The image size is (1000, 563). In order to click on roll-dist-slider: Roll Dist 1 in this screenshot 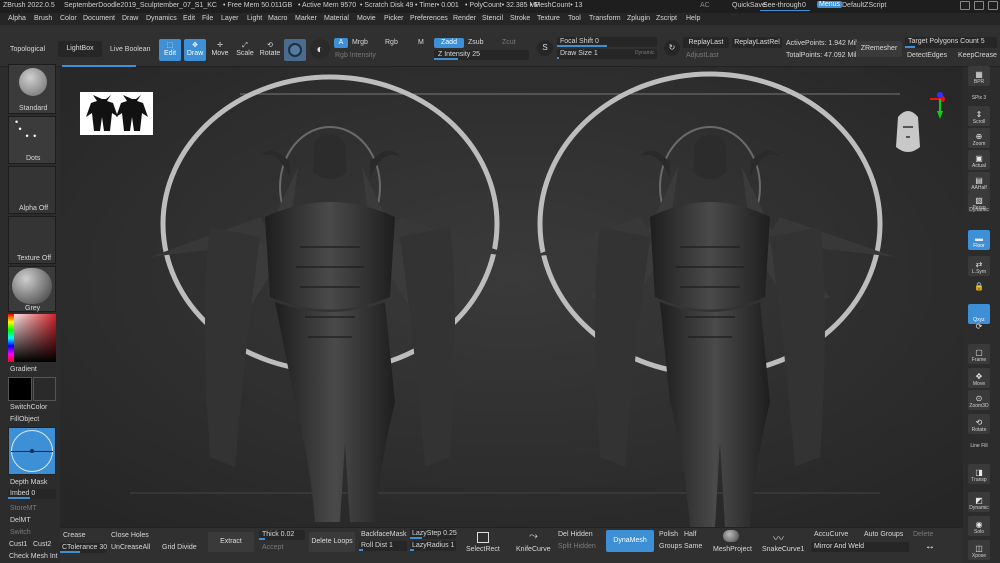, I will do `click(383, 546)`.